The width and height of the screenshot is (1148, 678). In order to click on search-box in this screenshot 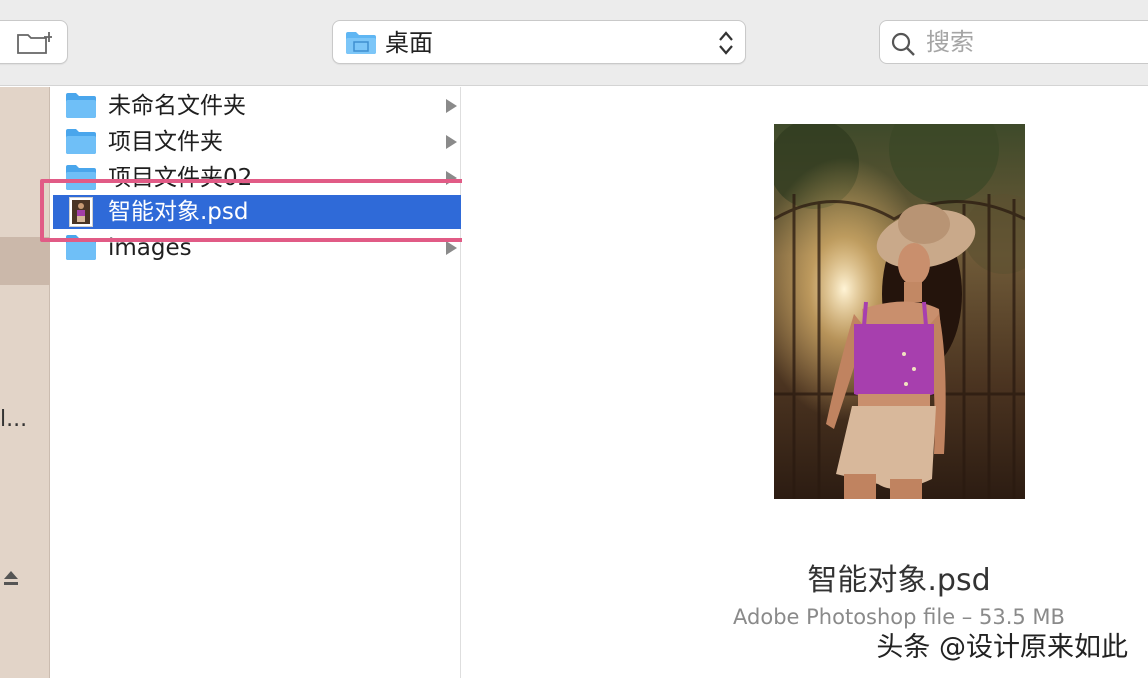, I will do `click(1013, 42)`.